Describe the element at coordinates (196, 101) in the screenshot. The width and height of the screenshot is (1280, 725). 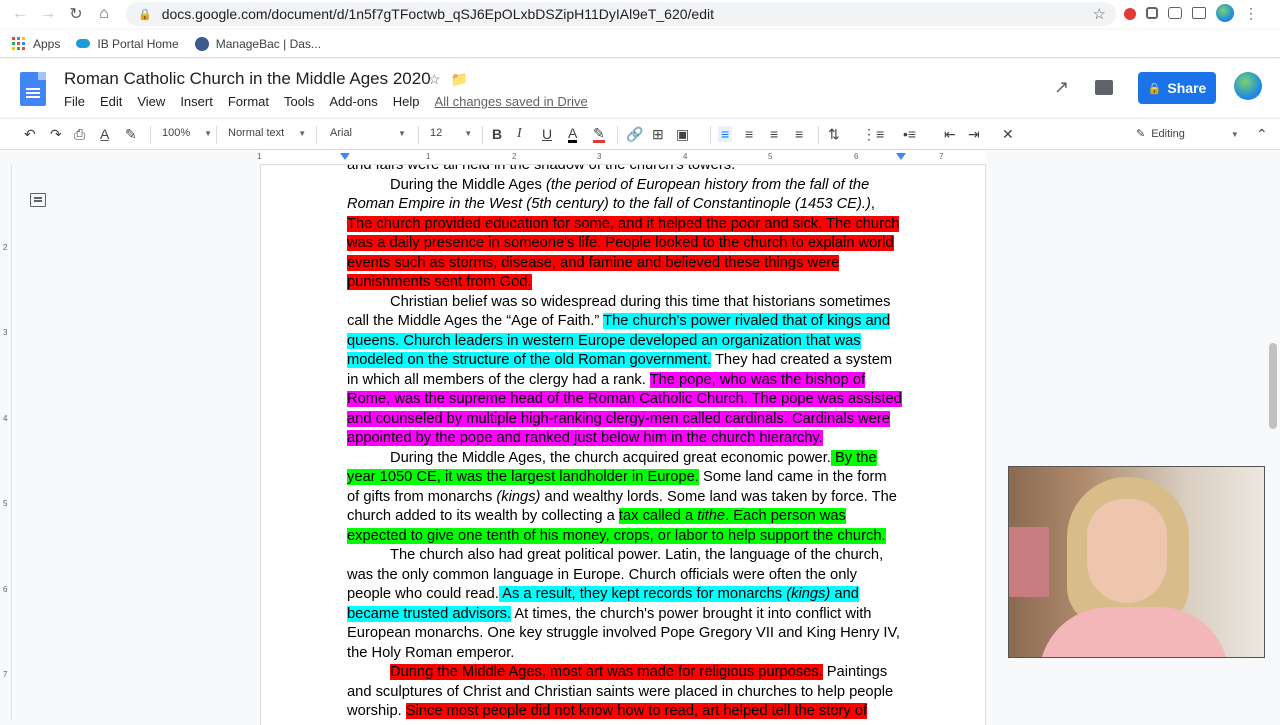
I see `menu-insert: Insert` at that location.